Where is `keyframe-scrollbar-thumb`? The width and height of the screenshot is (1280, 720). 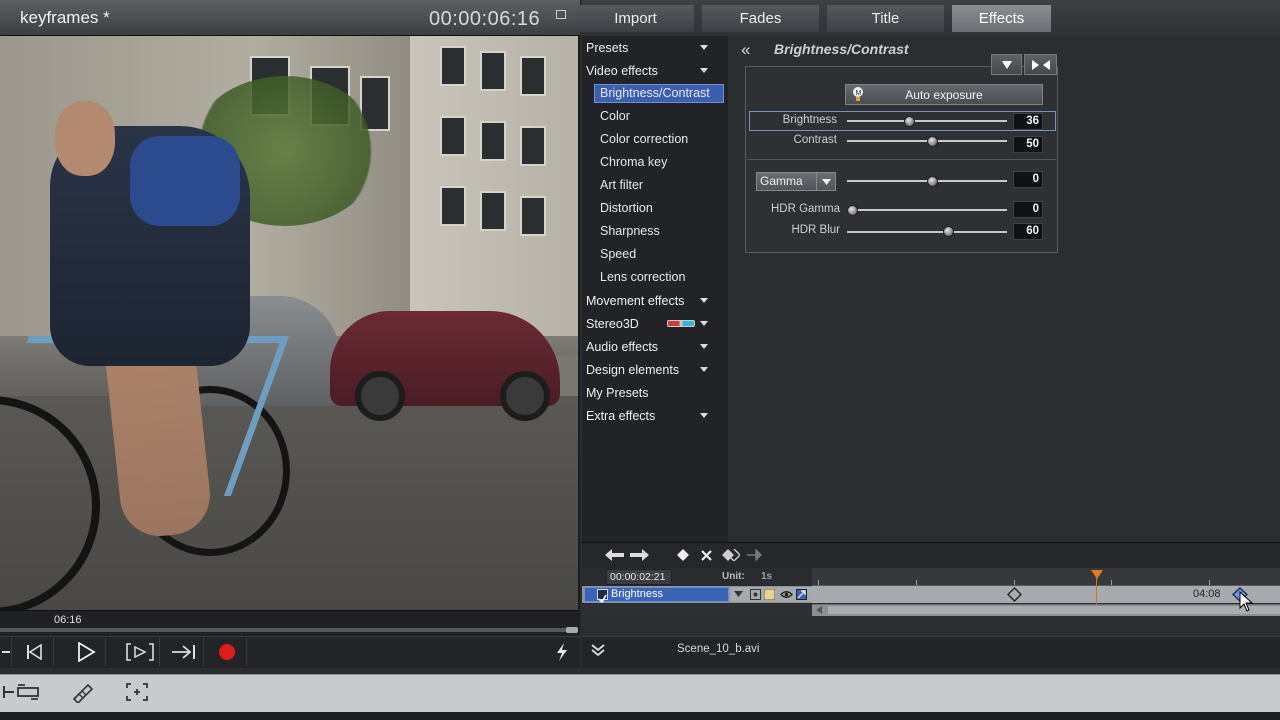
keyframe-scrollbar-thumb is located at coordinates (1054, 610).